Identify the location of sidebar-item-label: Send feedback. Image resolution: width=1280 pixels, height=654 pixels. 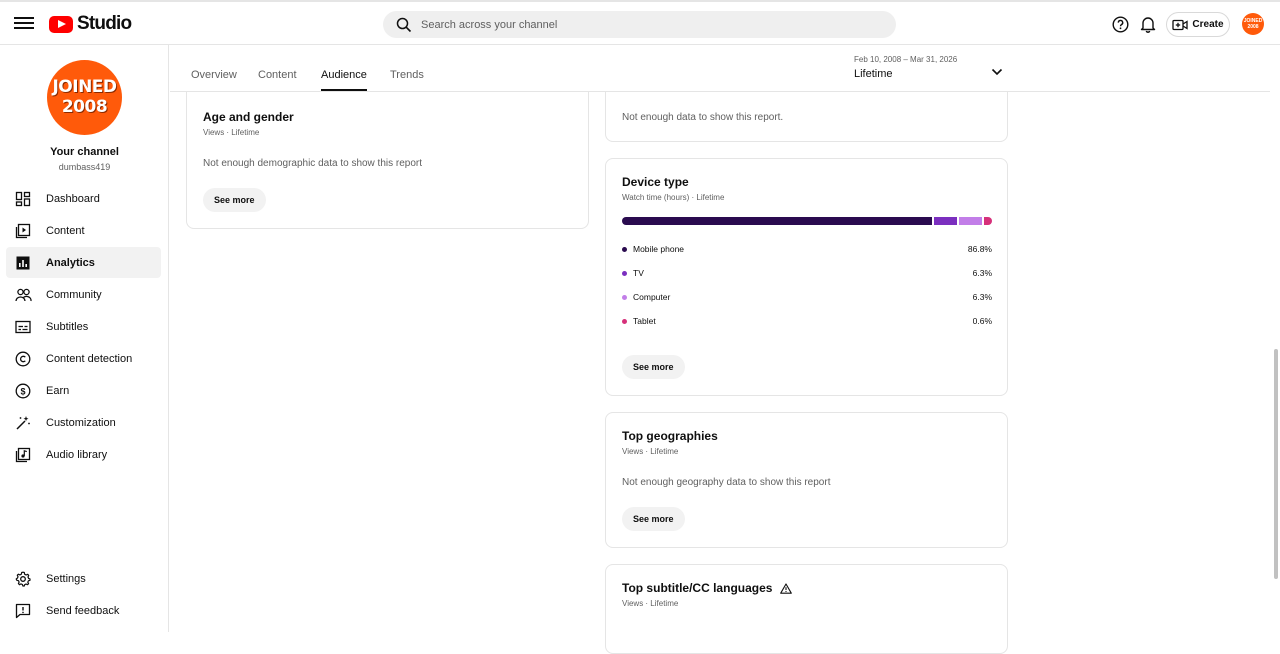
(83, 610).